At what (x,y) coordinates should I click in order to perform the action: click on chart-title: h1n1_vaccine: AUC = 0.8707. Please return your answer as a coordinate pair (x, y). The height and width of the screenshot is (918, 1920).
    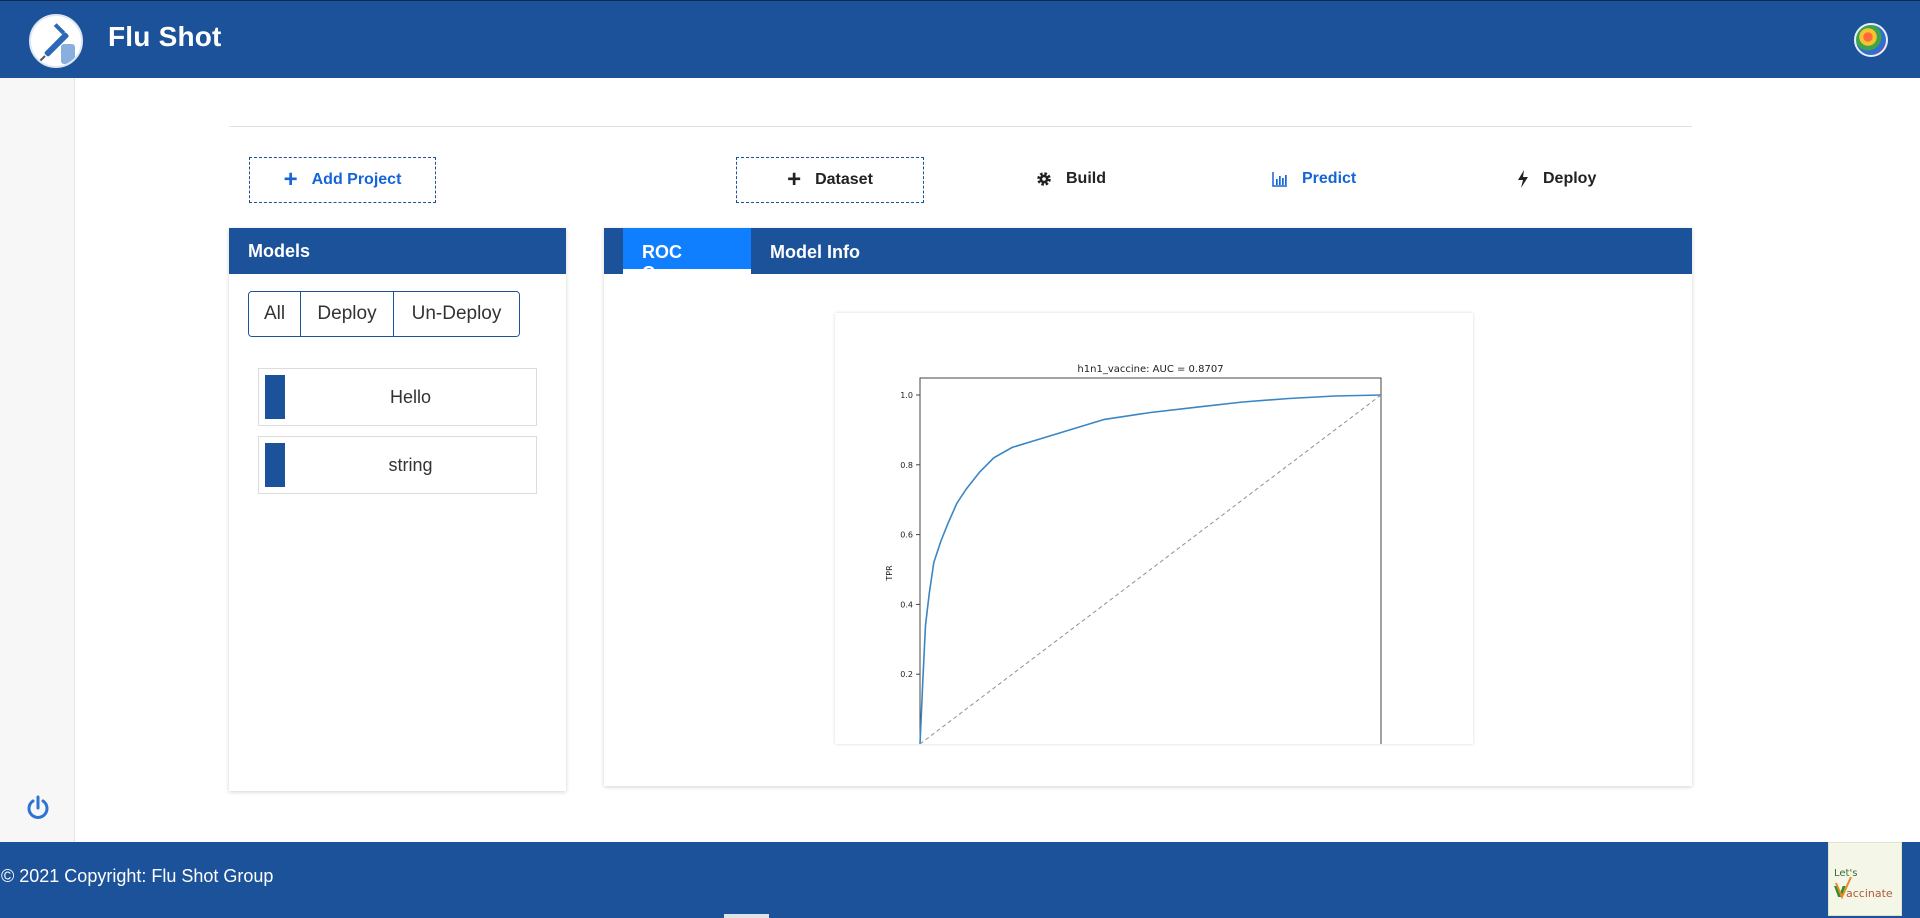
    Looking at the image, I should click on (1150, 369).